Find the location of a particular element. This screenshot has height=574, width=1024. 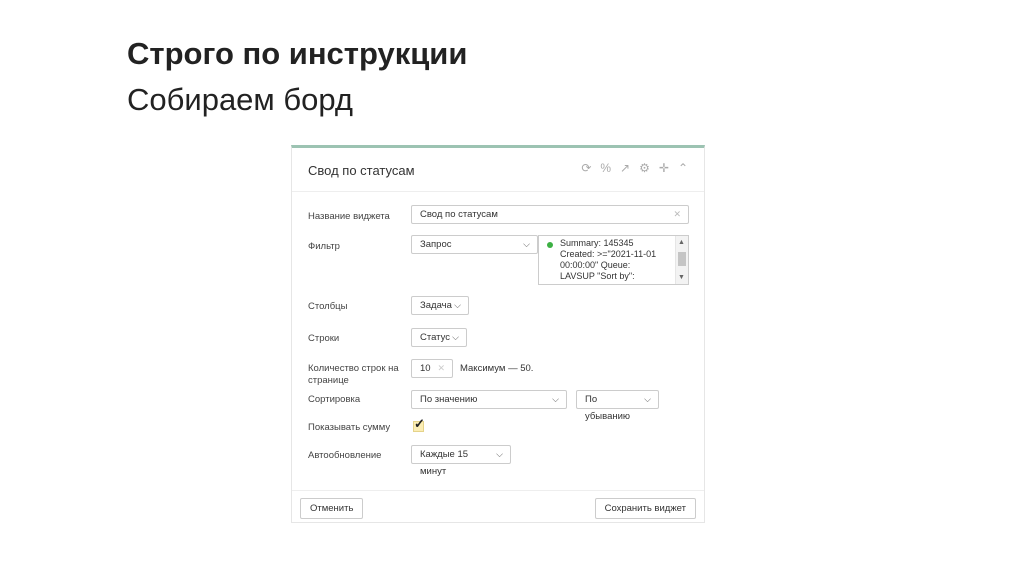

move-icon: ✛ is located at coordinates (664, 168).